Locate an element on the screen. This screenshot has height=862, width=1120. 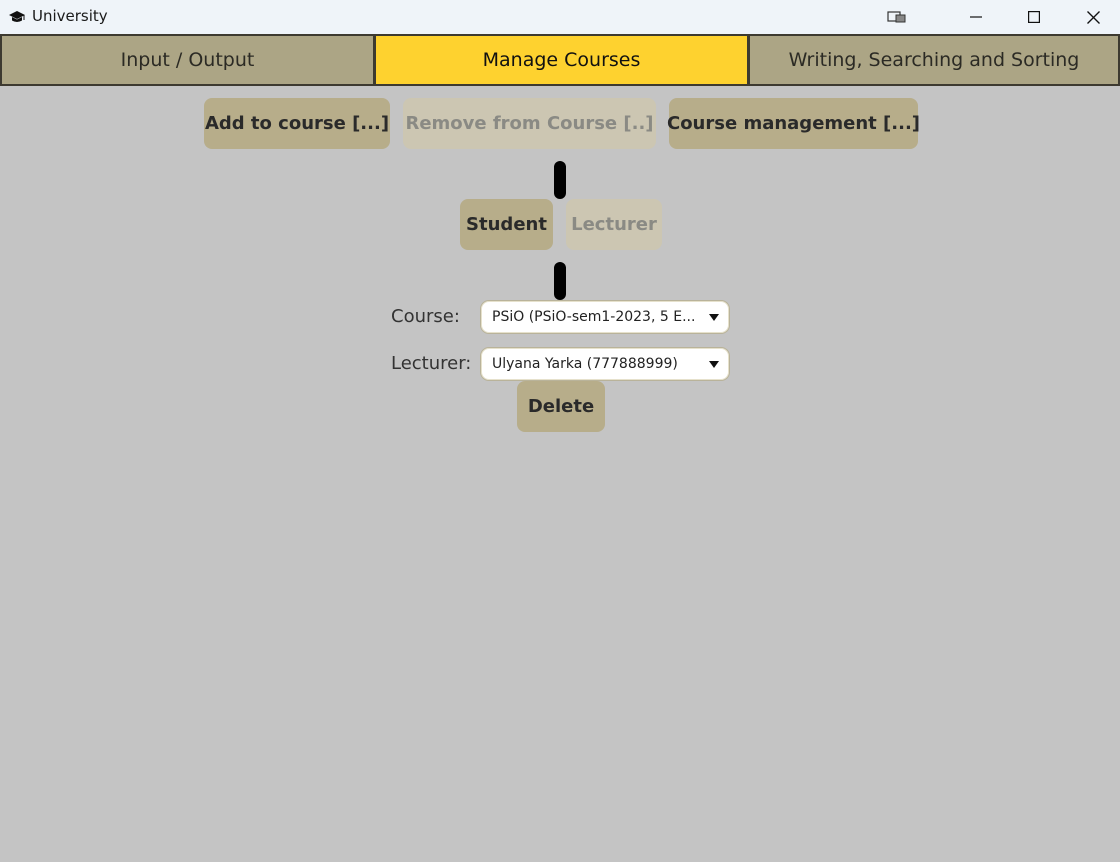
lecturer-select: Ulyana Yarka (777888999) is located at coordinates (605, 364).